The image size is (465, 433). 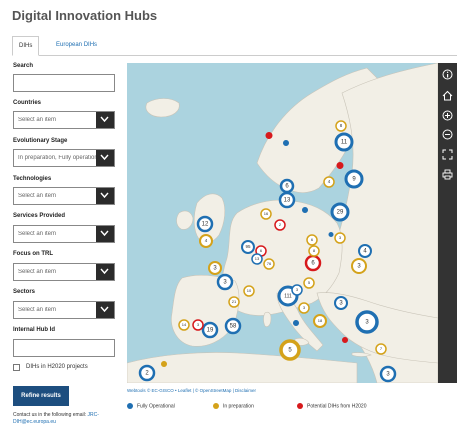 What do you see at coordinates (447, 95) in the screenshot?
I see `home-icon` at bounding box center [447, 95].